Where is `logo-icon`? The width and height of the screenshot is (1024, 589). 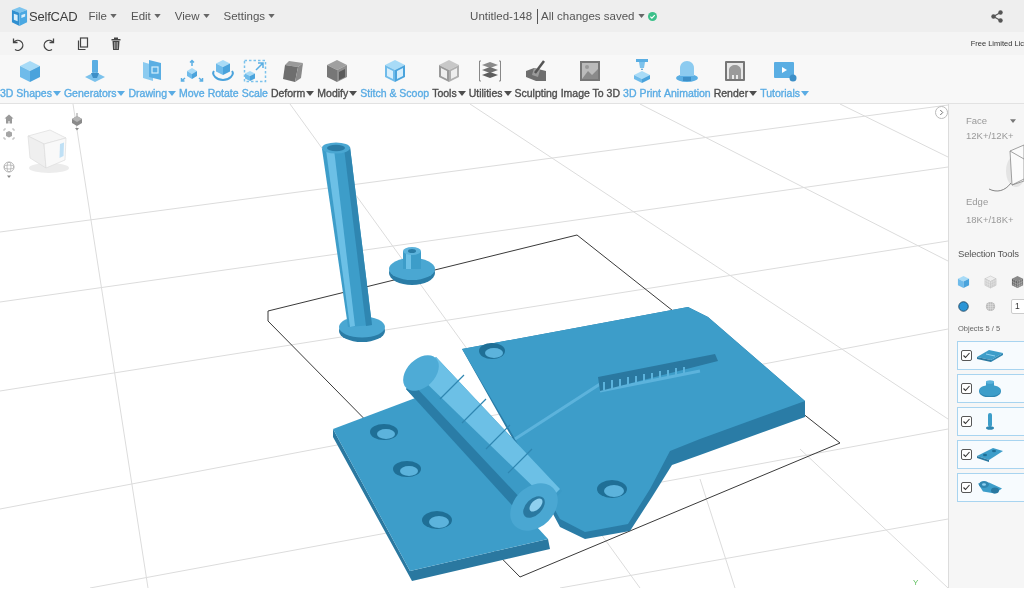 logo-icon is located at coordinates (19, 16).